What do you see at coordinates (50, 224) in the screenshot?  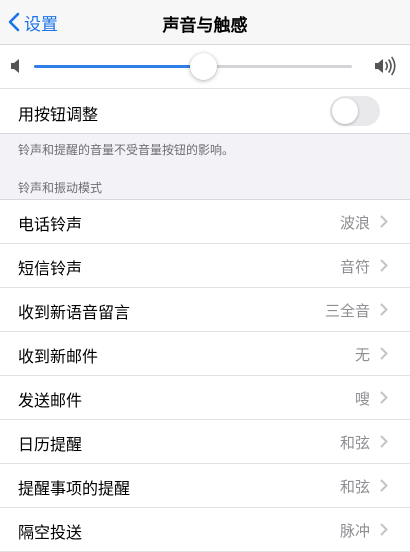 I see `list-item-label: 电话铃声` at bounding box center [50, 224].